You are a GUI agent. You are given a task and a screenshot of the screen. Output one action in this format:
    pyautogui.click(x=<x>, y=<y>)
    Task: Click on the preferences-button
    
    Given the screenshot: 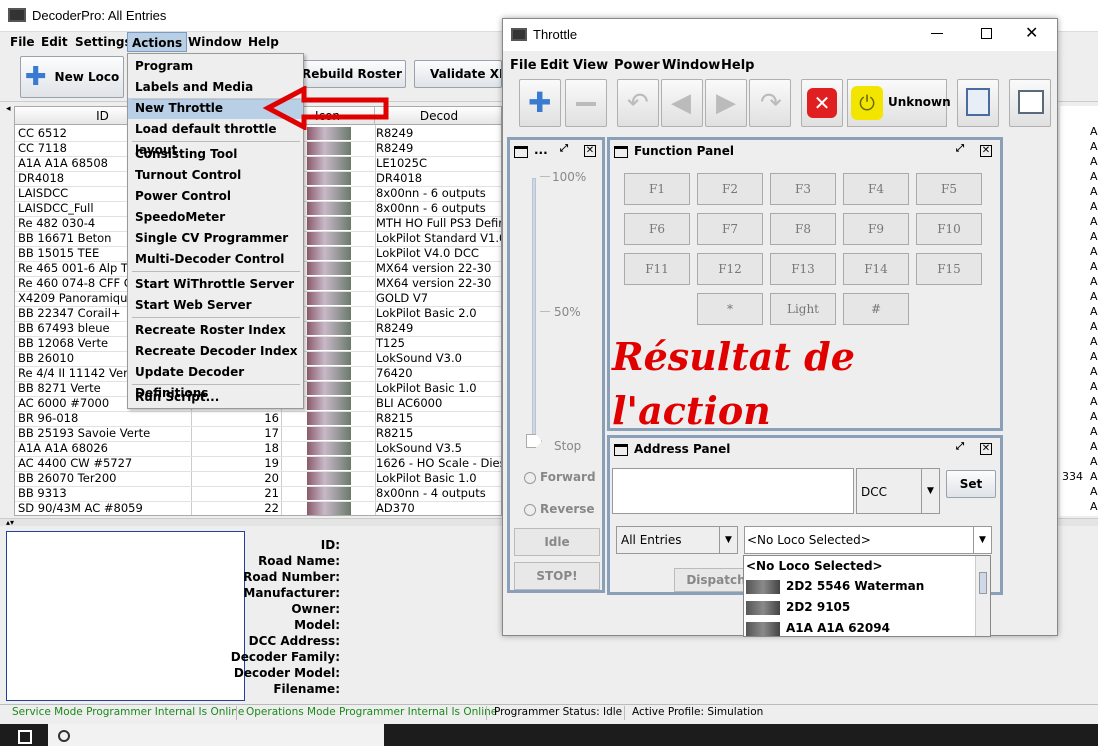 What is the action you would take?
    pyautogui.click(x=978, y=103)
    